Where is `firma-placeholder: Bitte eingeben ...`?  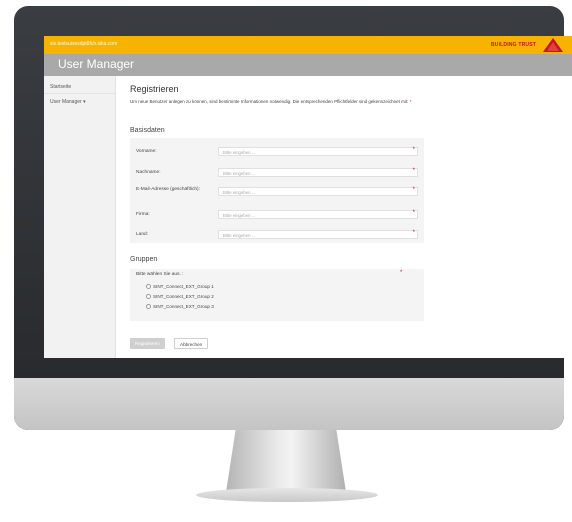
firma-placeholder: Bitte eingeben ... is located at coordinates (239, 215).